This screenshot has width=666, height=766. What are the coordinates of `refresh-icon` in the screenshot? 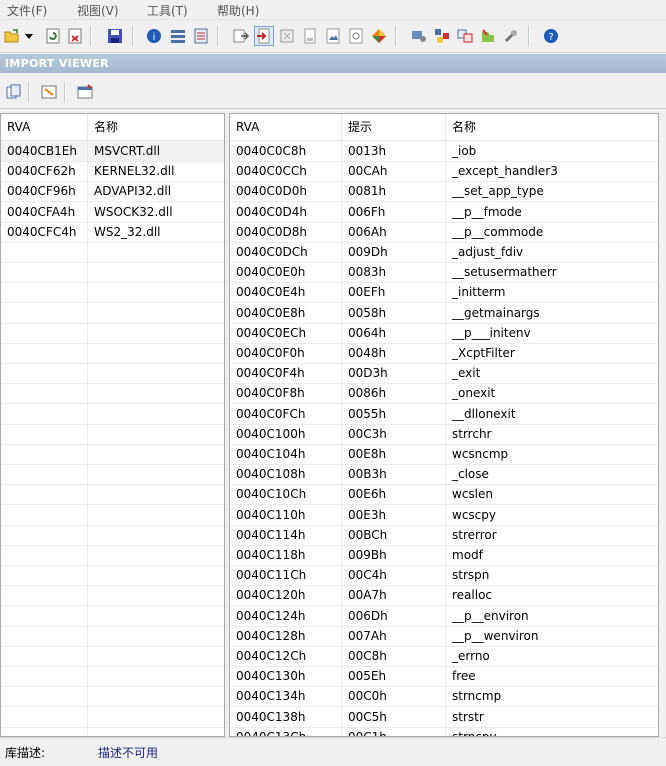 It's located at (53, 36).